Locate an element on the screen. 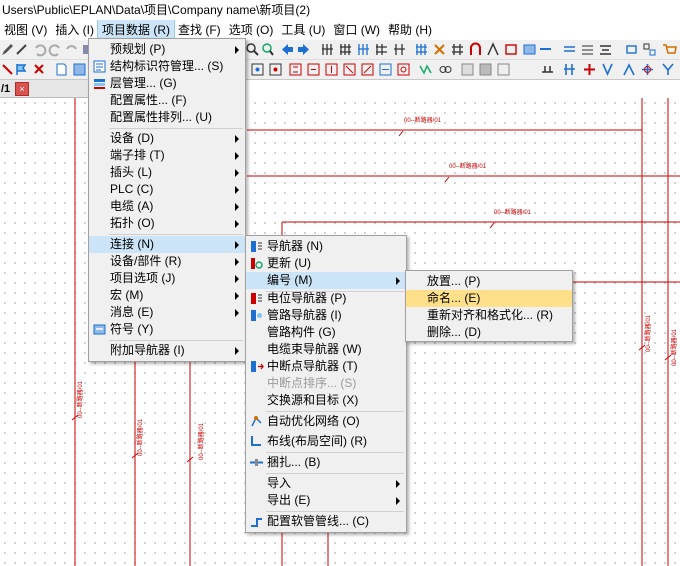 This screenshot has width=680, height=566. delete-mark-icon is located at coordinates (39, 69).